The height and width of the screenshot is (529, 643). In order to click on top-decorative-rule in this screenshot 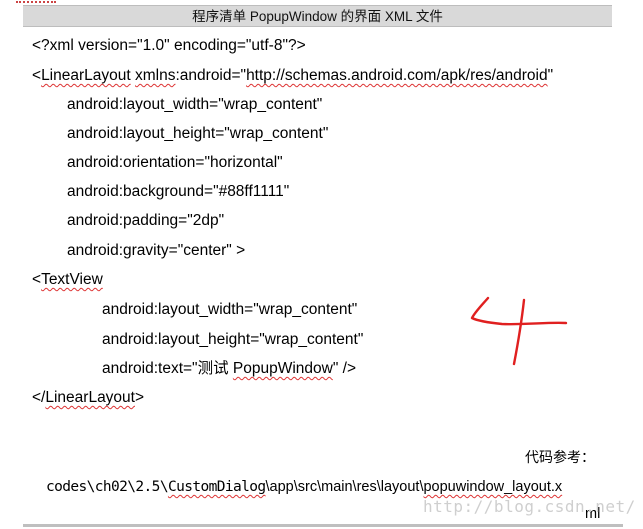, I will do `click(36, 1)`.